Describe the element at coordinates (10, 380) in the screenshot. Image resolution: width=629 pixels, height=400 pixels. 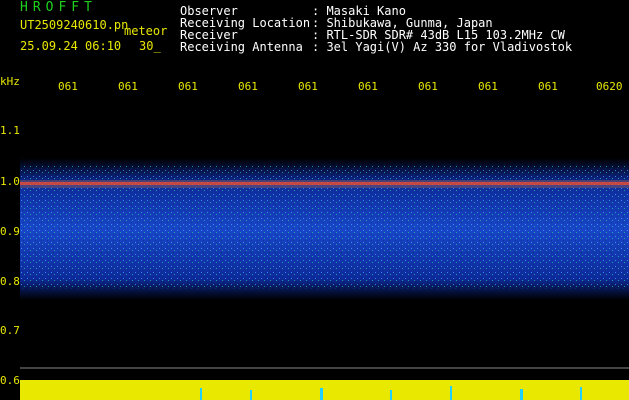
I see `freq-tick: 0.6` at that location.